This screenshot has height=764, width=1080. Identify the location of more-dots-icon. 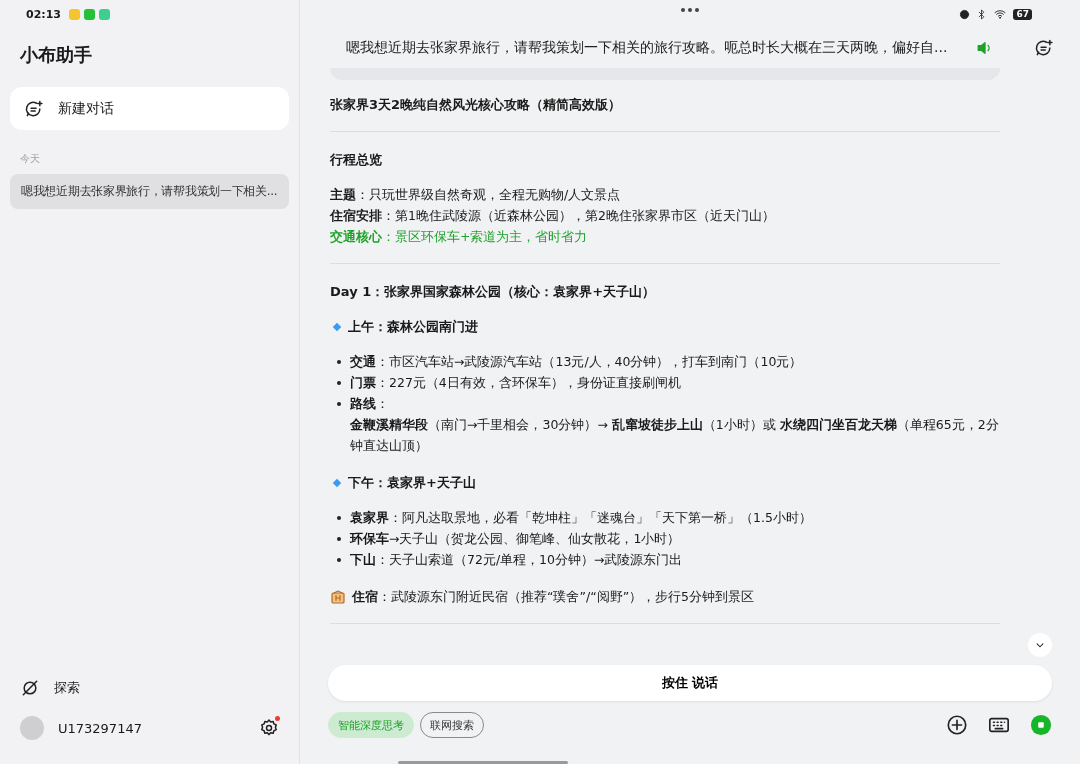
(690, 10).